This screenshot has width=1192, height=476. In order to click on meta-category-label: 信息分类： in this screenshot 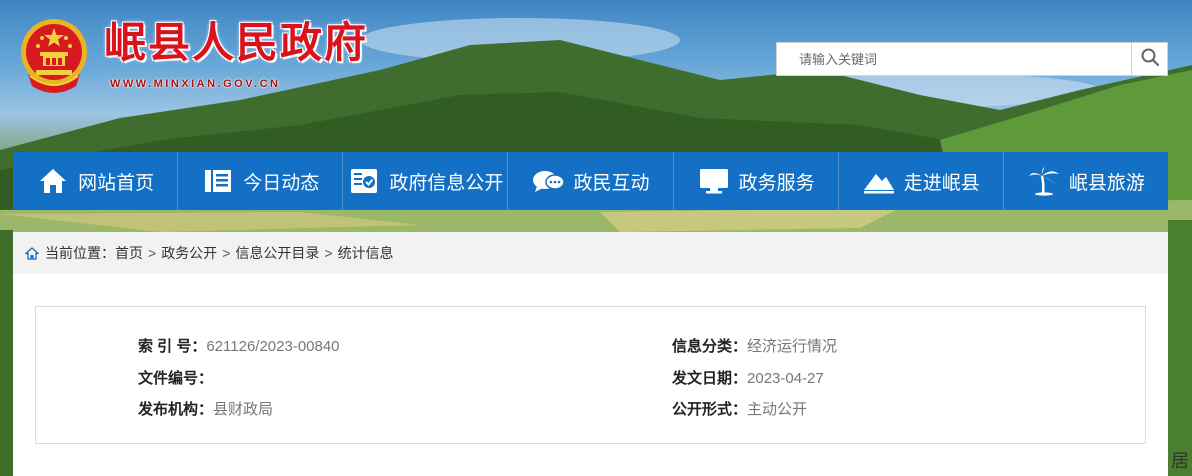, I will do `click(710, 346)`.